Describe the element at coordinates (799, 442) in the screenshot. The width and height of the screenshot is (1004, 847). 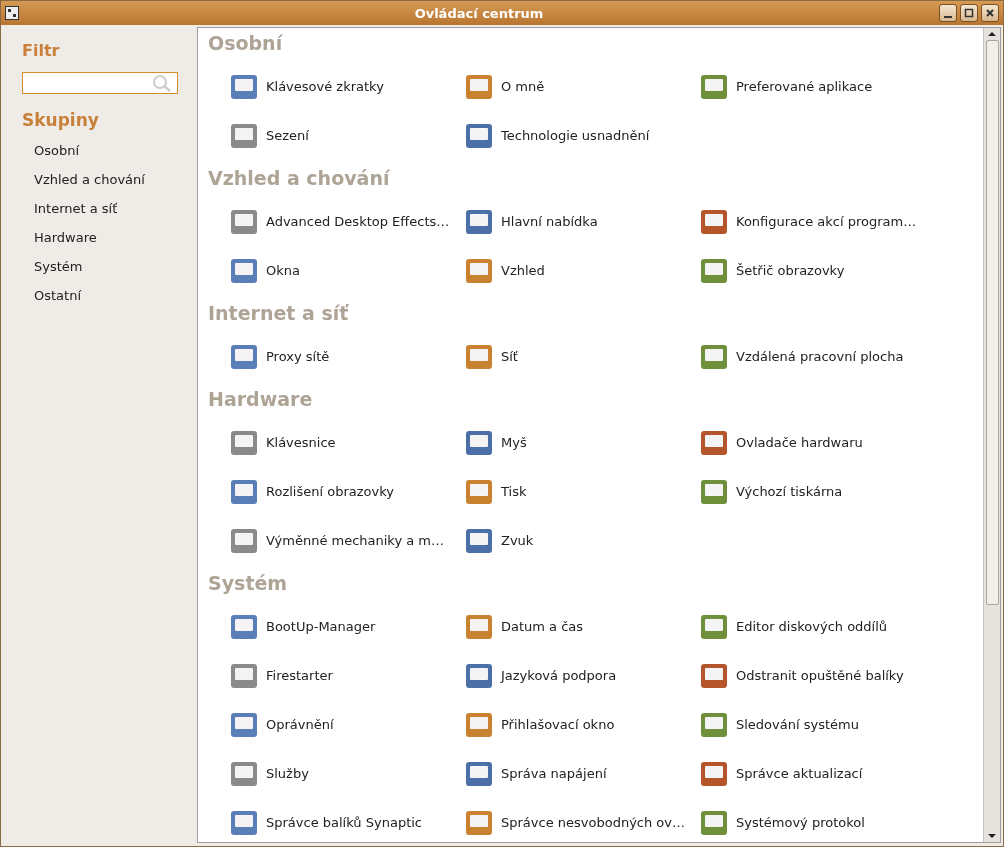
I see `control-item-label: Ovladače hardwaru` at that location.